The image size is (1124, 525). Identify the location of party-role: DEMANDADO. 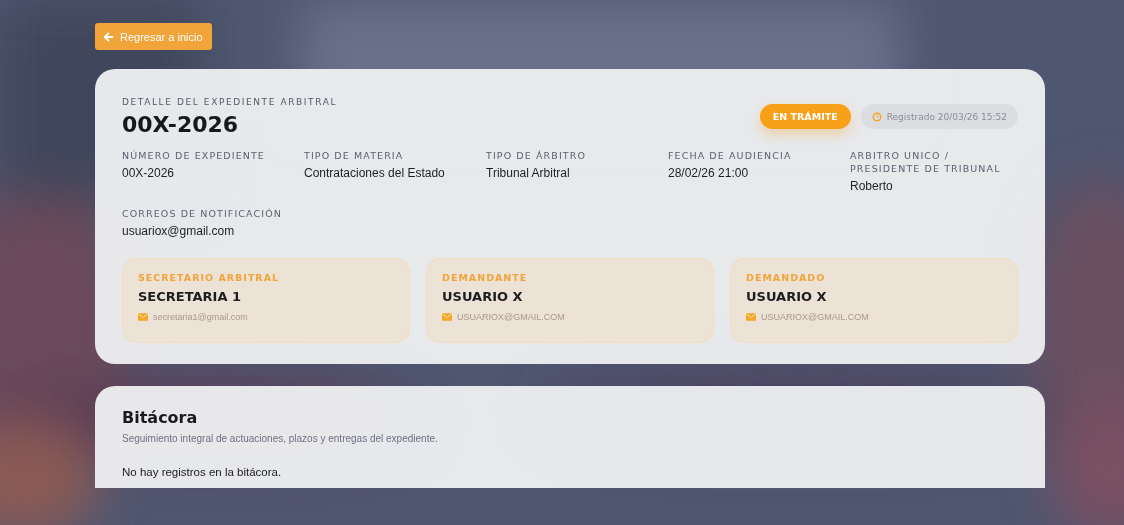
(786, 277).